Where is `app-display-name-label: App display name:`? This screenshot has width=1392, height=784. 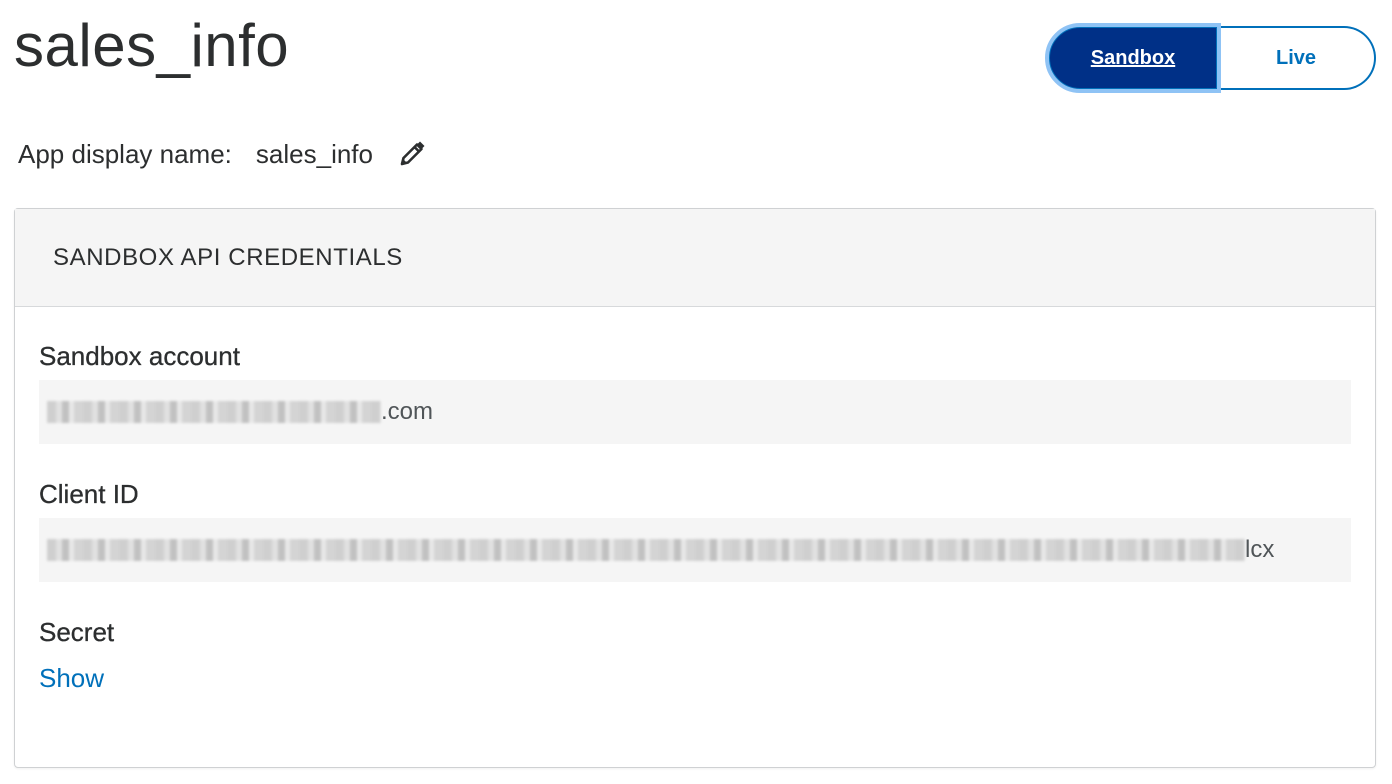
app-display-name-label: App display name: is located at coordinates (125, 153).